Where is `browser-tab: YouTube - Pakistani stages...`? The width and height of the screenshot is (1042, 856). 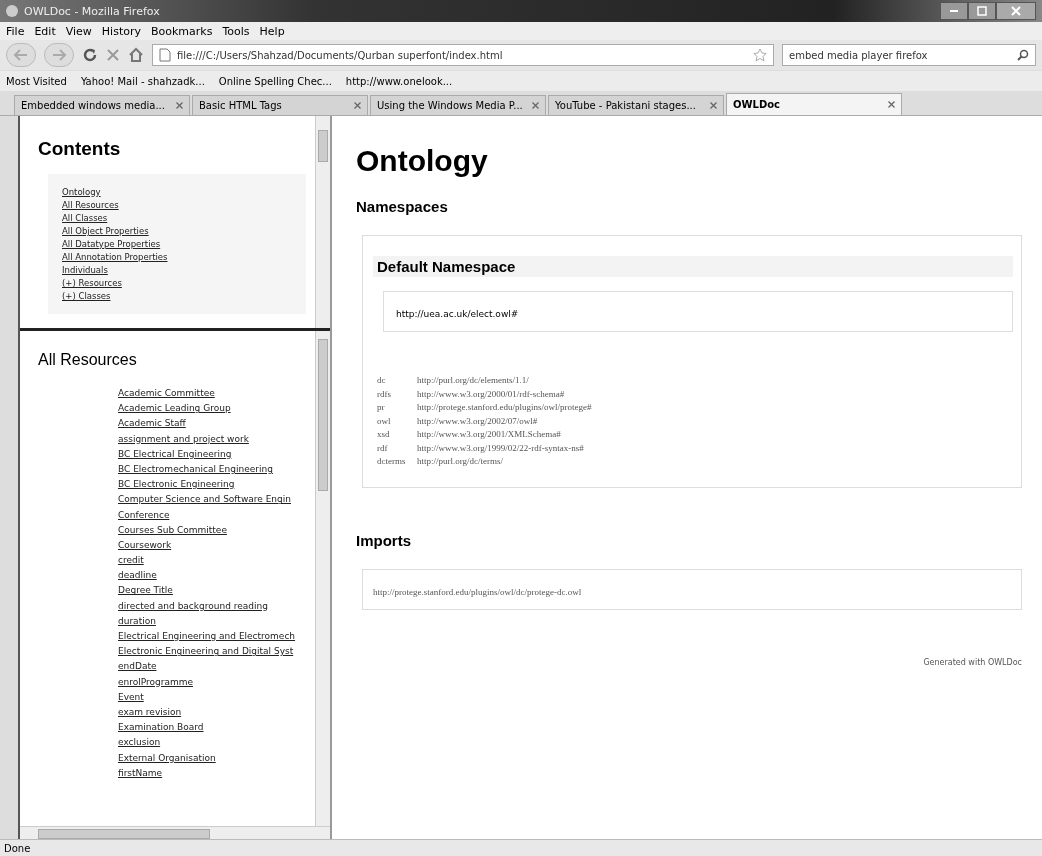 browser-tab: YouTube - Pakistani stages... is located at coordinates (636, 105).